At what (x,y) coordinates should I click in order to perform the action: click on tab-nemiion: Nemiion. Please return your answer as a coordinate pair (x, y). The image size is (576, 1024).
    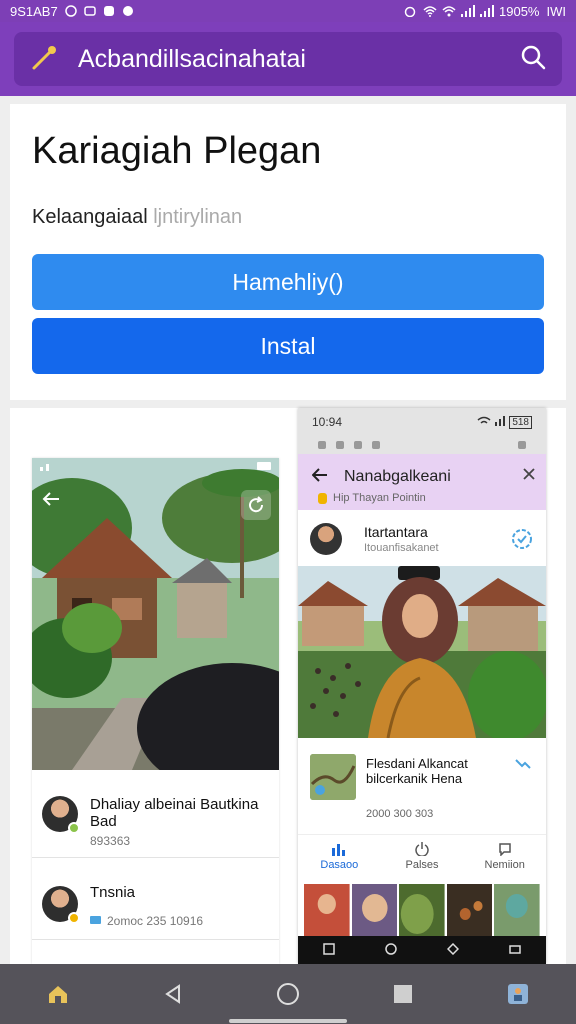
    Looking at the image, I should click on (504, 856).